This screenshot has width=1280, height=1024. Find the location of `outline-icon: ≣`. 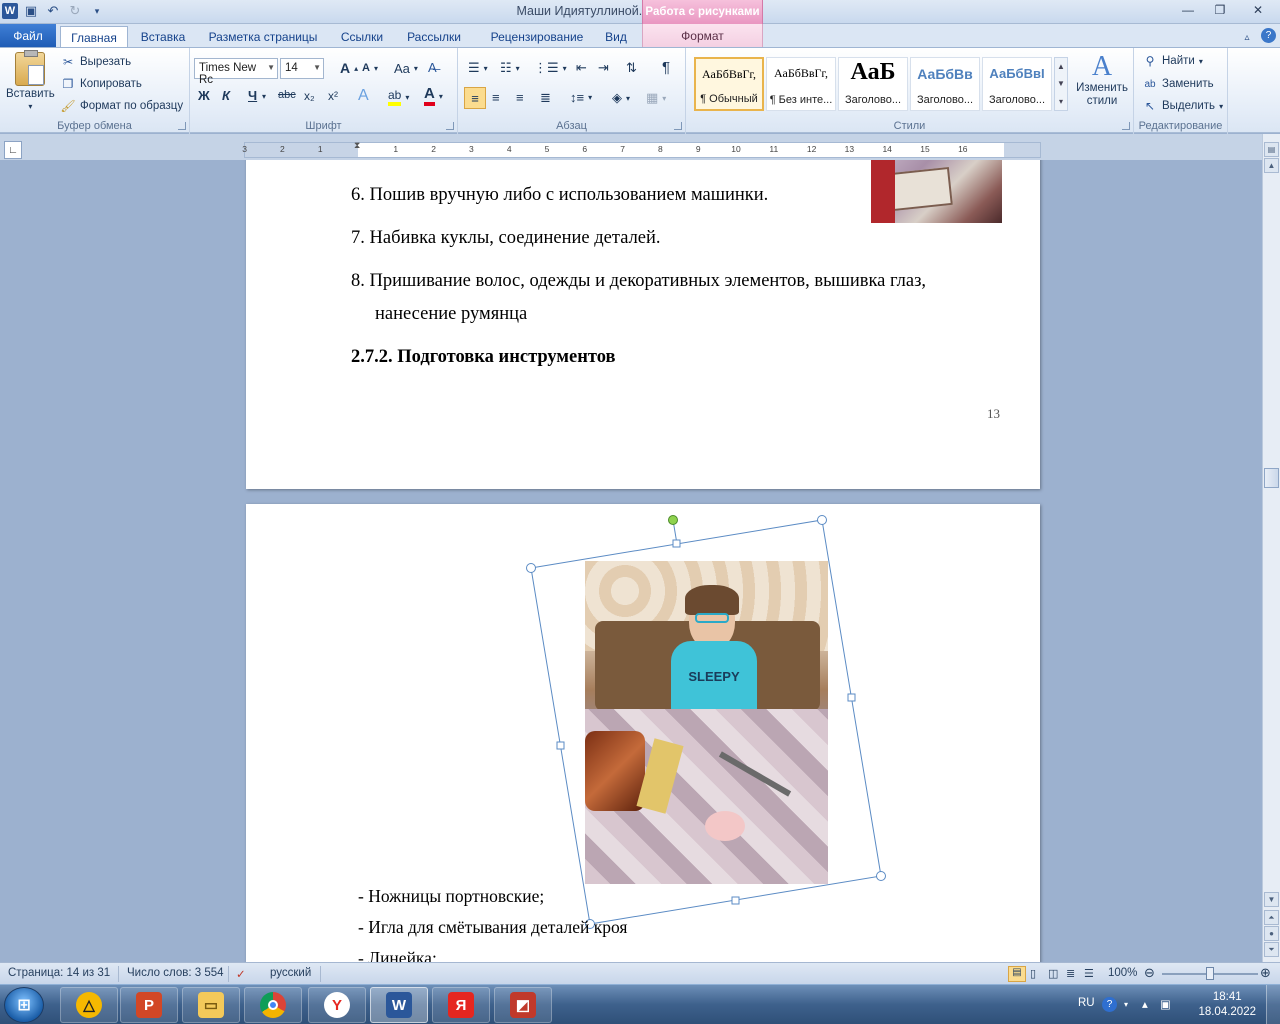

outline-icon: ≣ is located at coordinates (1070, 973).